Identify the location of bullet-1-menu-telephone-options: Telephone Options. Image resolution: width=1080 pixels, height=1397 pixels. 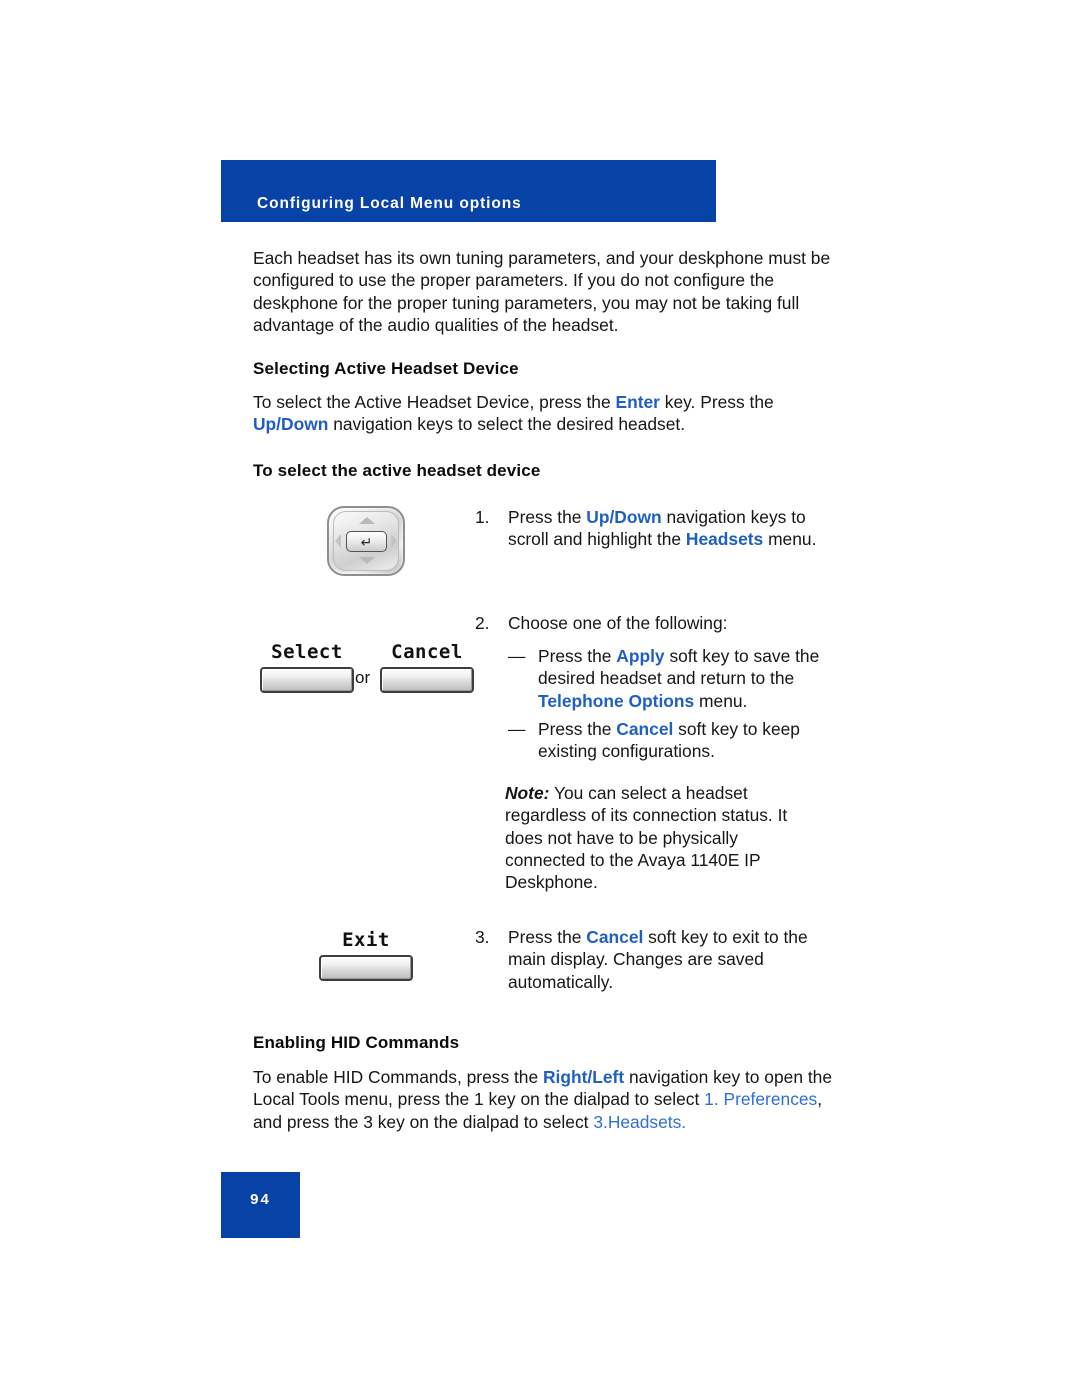
(616, 700).